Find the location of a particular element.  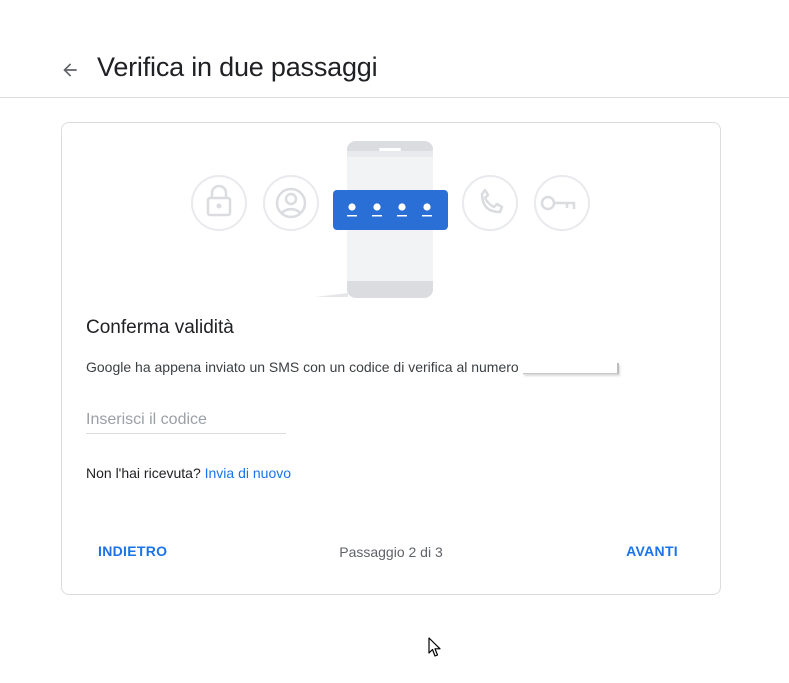

next-button: AVANTI is located at coordinates (652, 551).